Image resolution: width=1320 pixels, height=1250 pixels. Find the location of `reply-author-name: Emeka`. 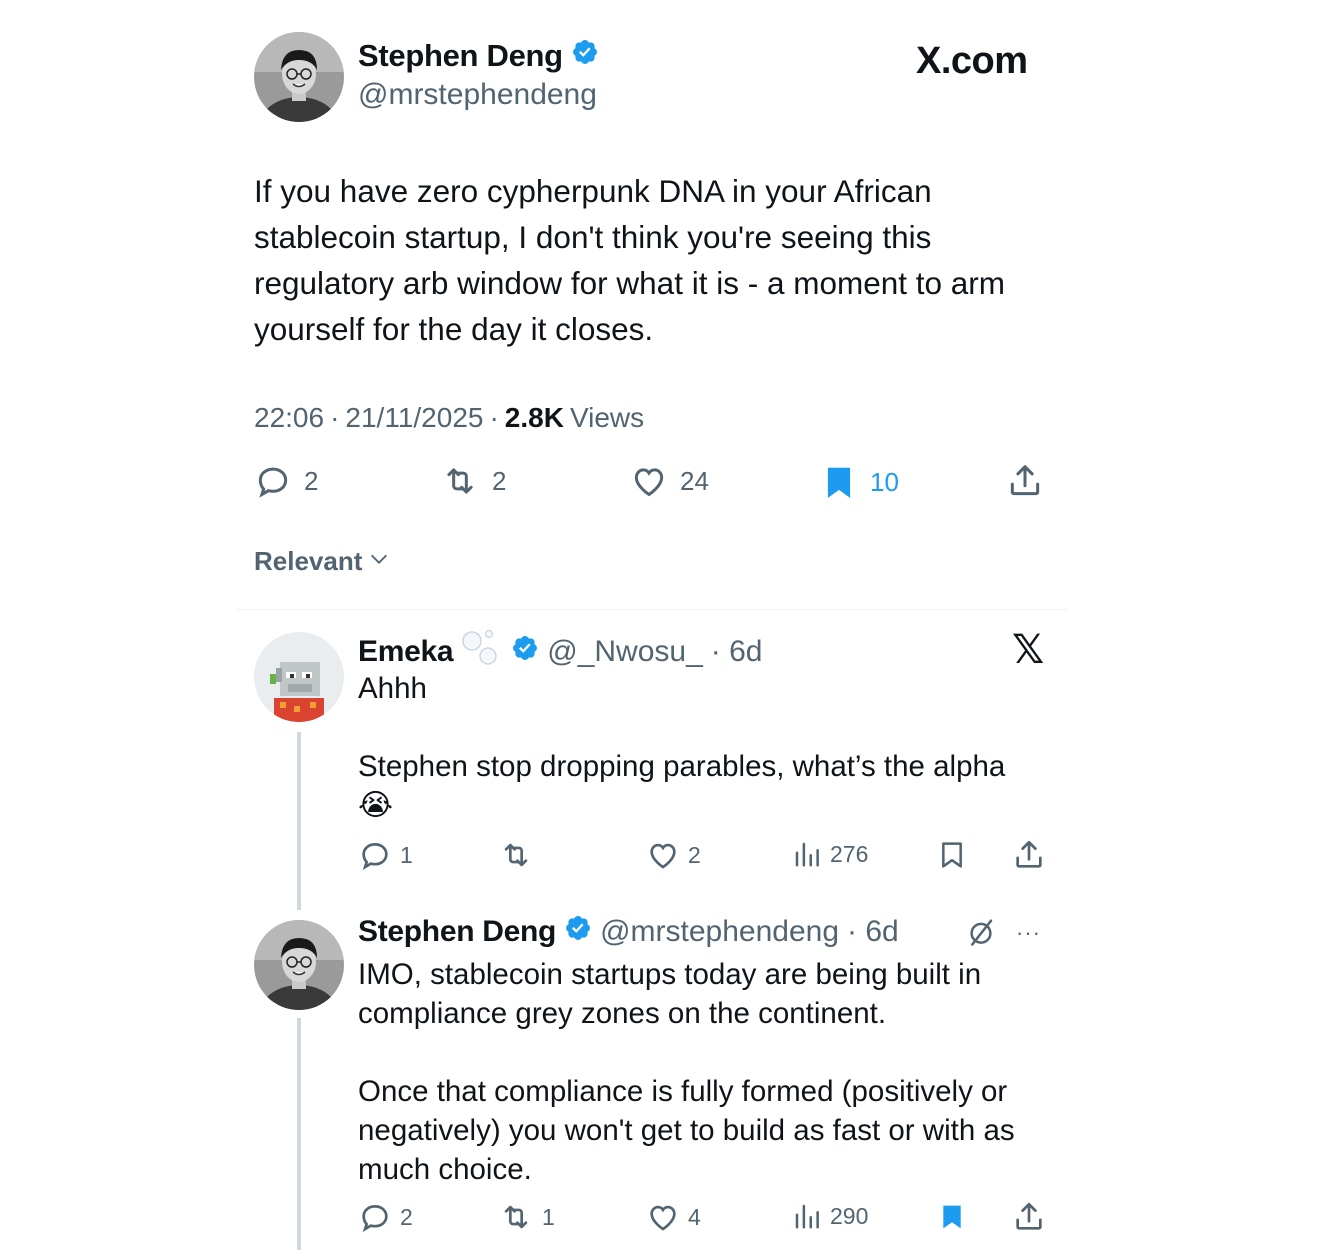

reply-author-name: Emeka is located at coordinates (406, 652).